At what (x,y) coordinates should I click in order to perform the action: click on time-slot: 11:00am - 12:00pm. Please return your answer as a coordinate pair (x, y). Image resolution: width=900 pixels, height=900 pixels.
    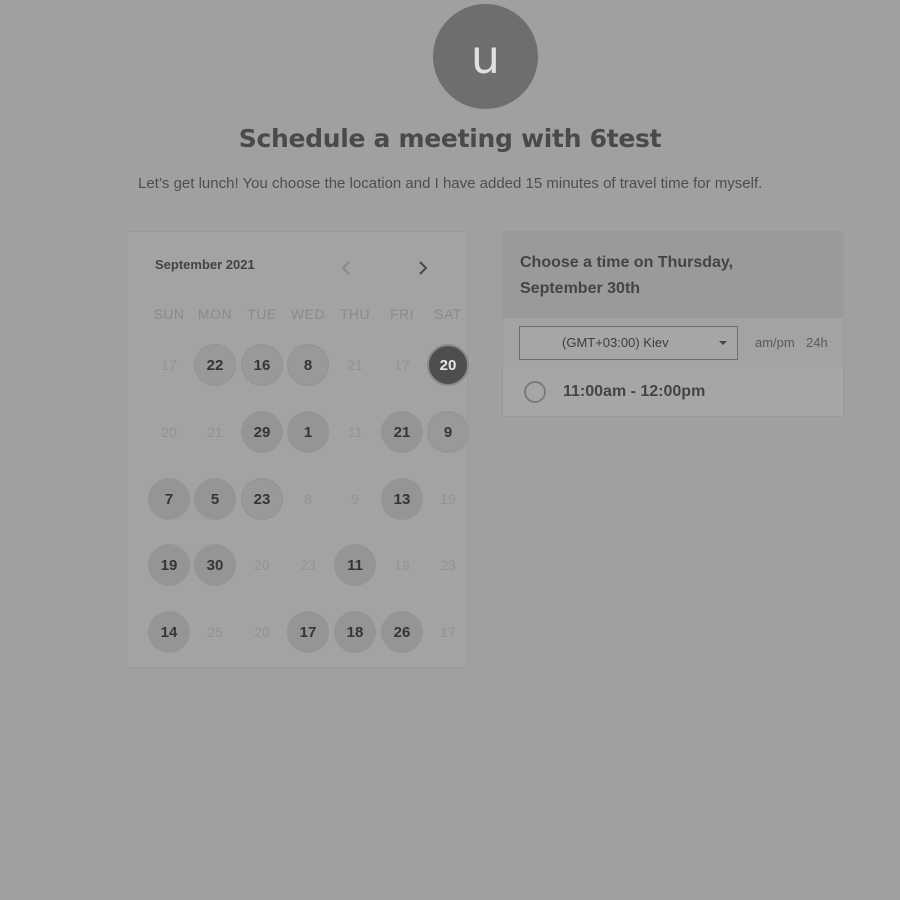
    Looking at the image, I should click on (673, 392).